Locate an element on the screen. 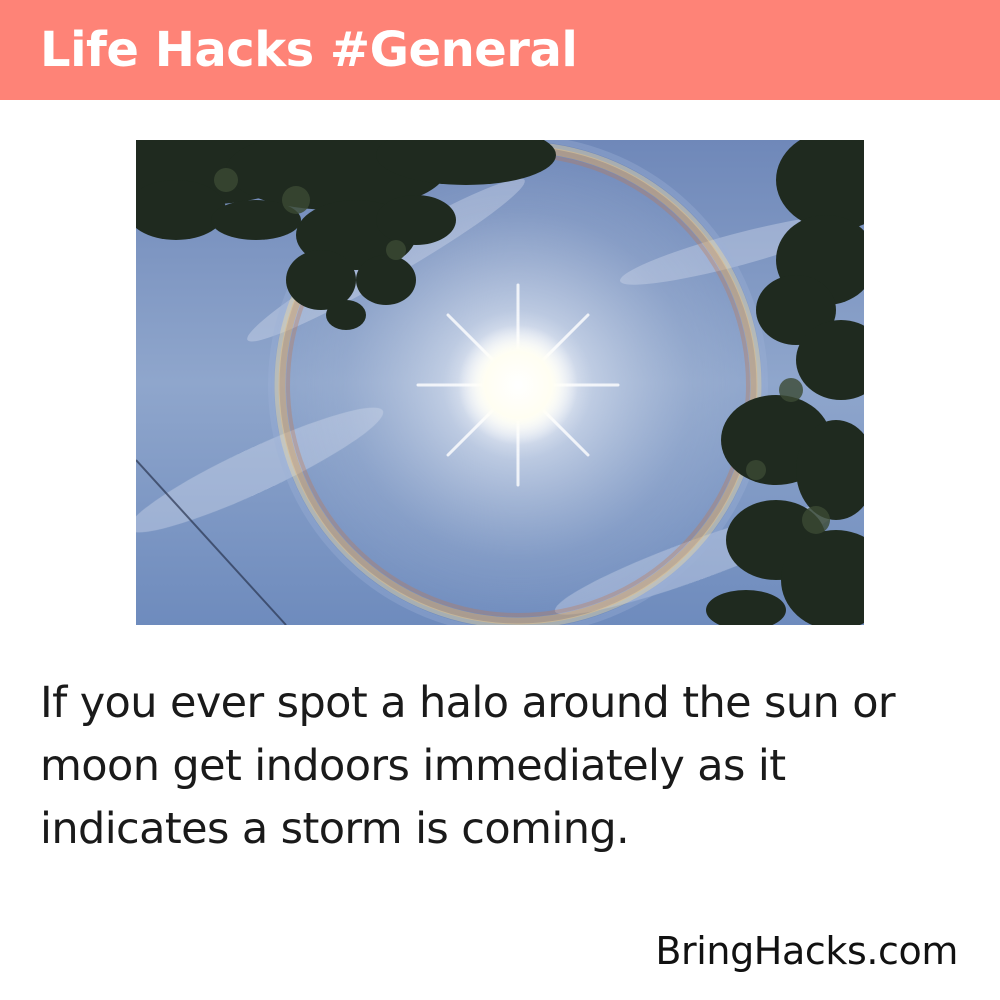  header-banner: Life Hacks #General is located at coordinates (500, 50).